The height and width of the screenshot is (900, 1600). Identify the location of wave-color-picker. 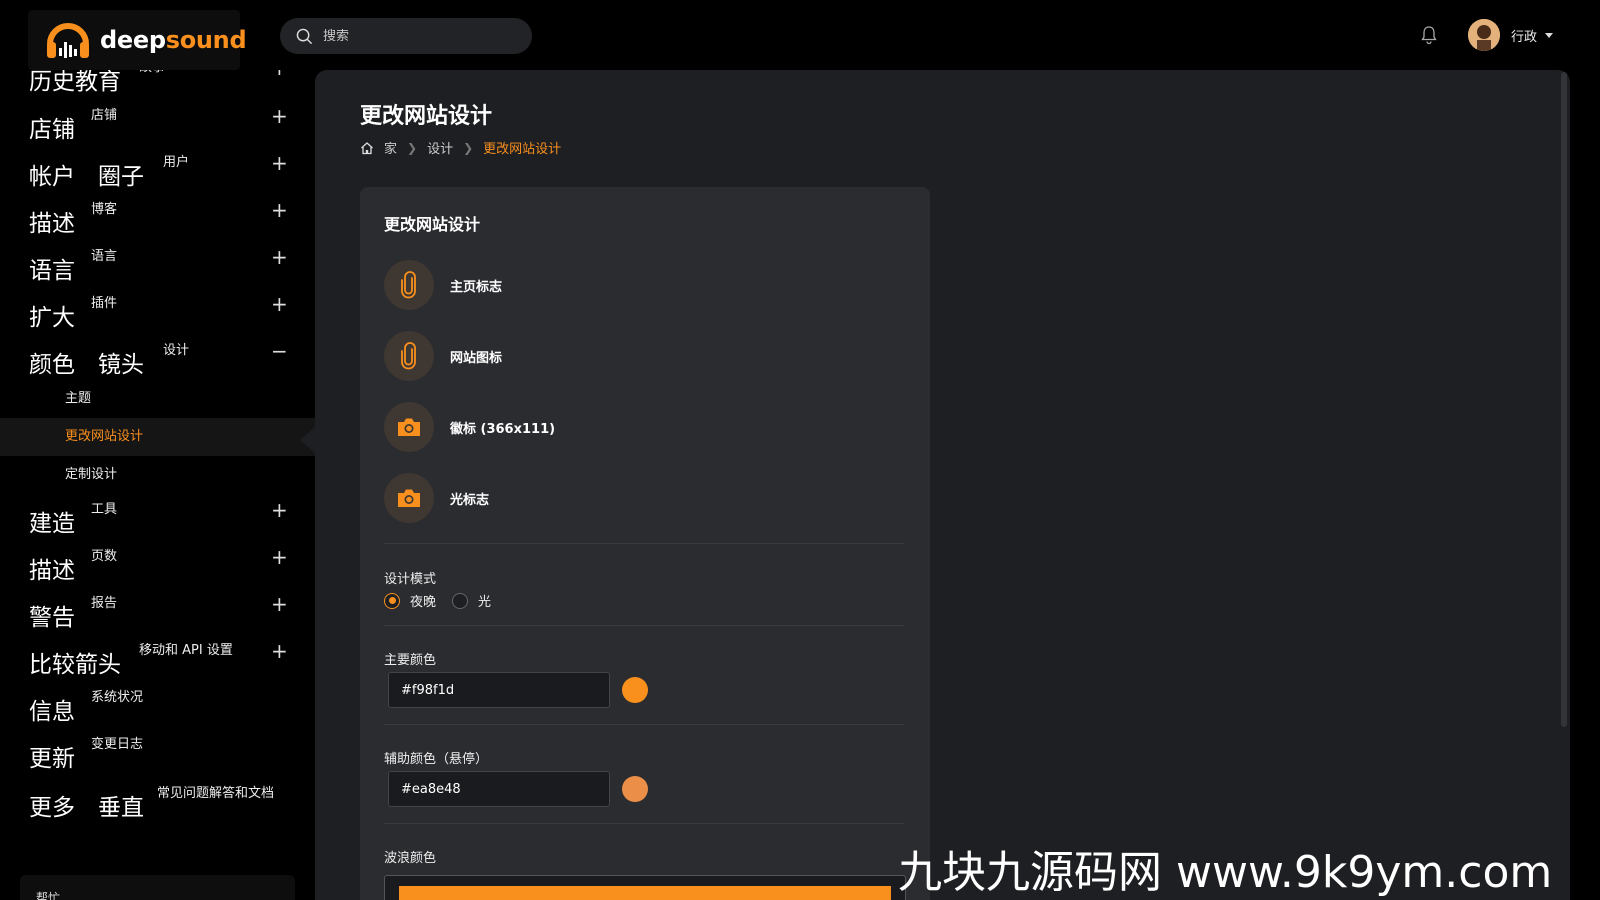
(645, 887).